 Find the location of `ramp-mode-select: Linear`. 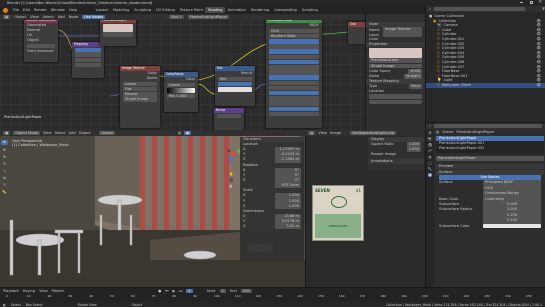

ramp-mode-select: Linear is located at coordinates (181, 85).